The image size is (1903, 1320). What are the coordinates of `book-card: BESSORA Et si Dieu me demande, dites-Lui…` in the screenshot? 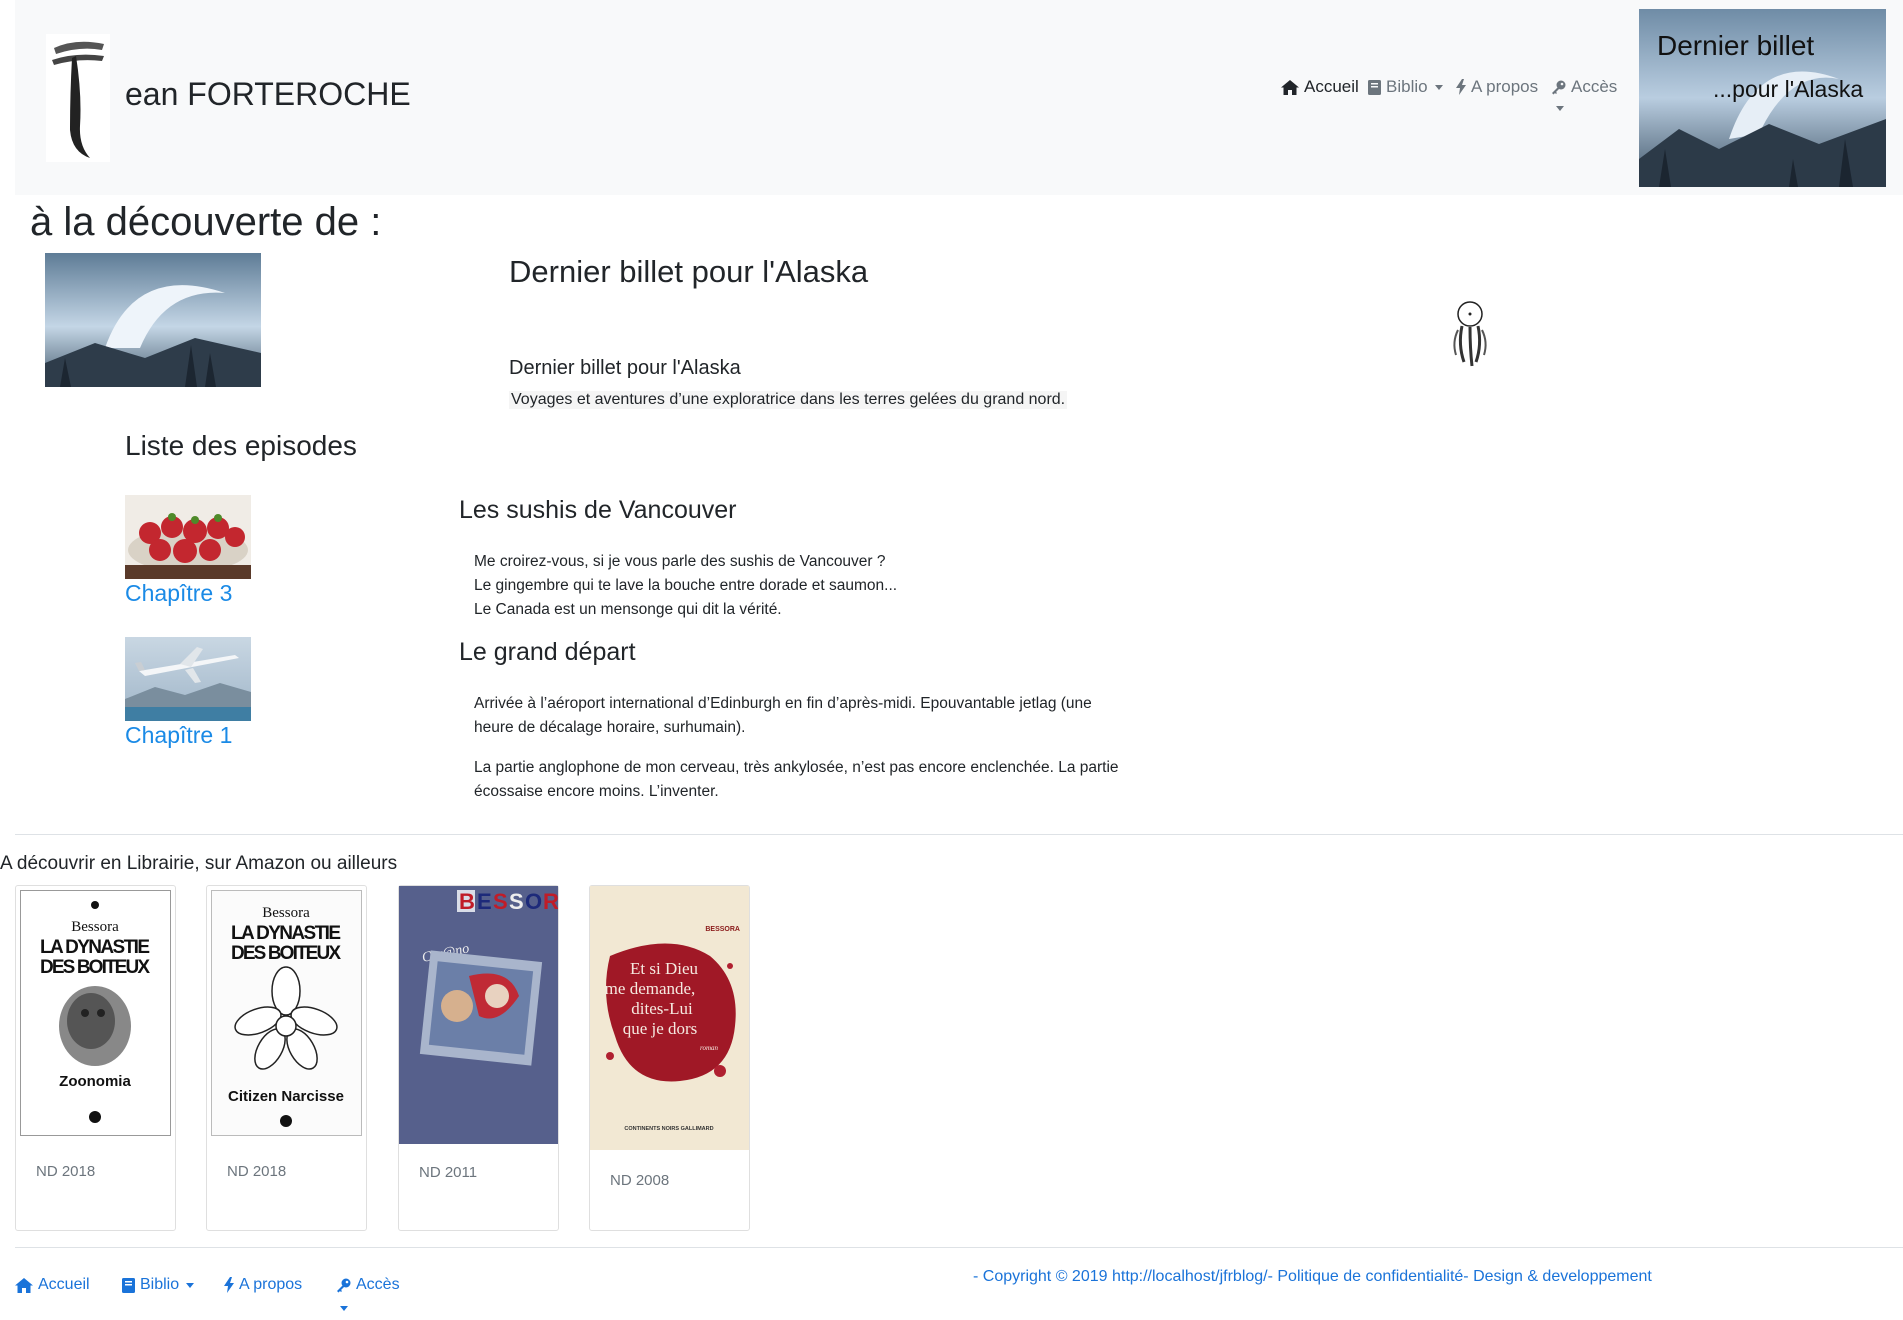 It's located at (669, 1058).